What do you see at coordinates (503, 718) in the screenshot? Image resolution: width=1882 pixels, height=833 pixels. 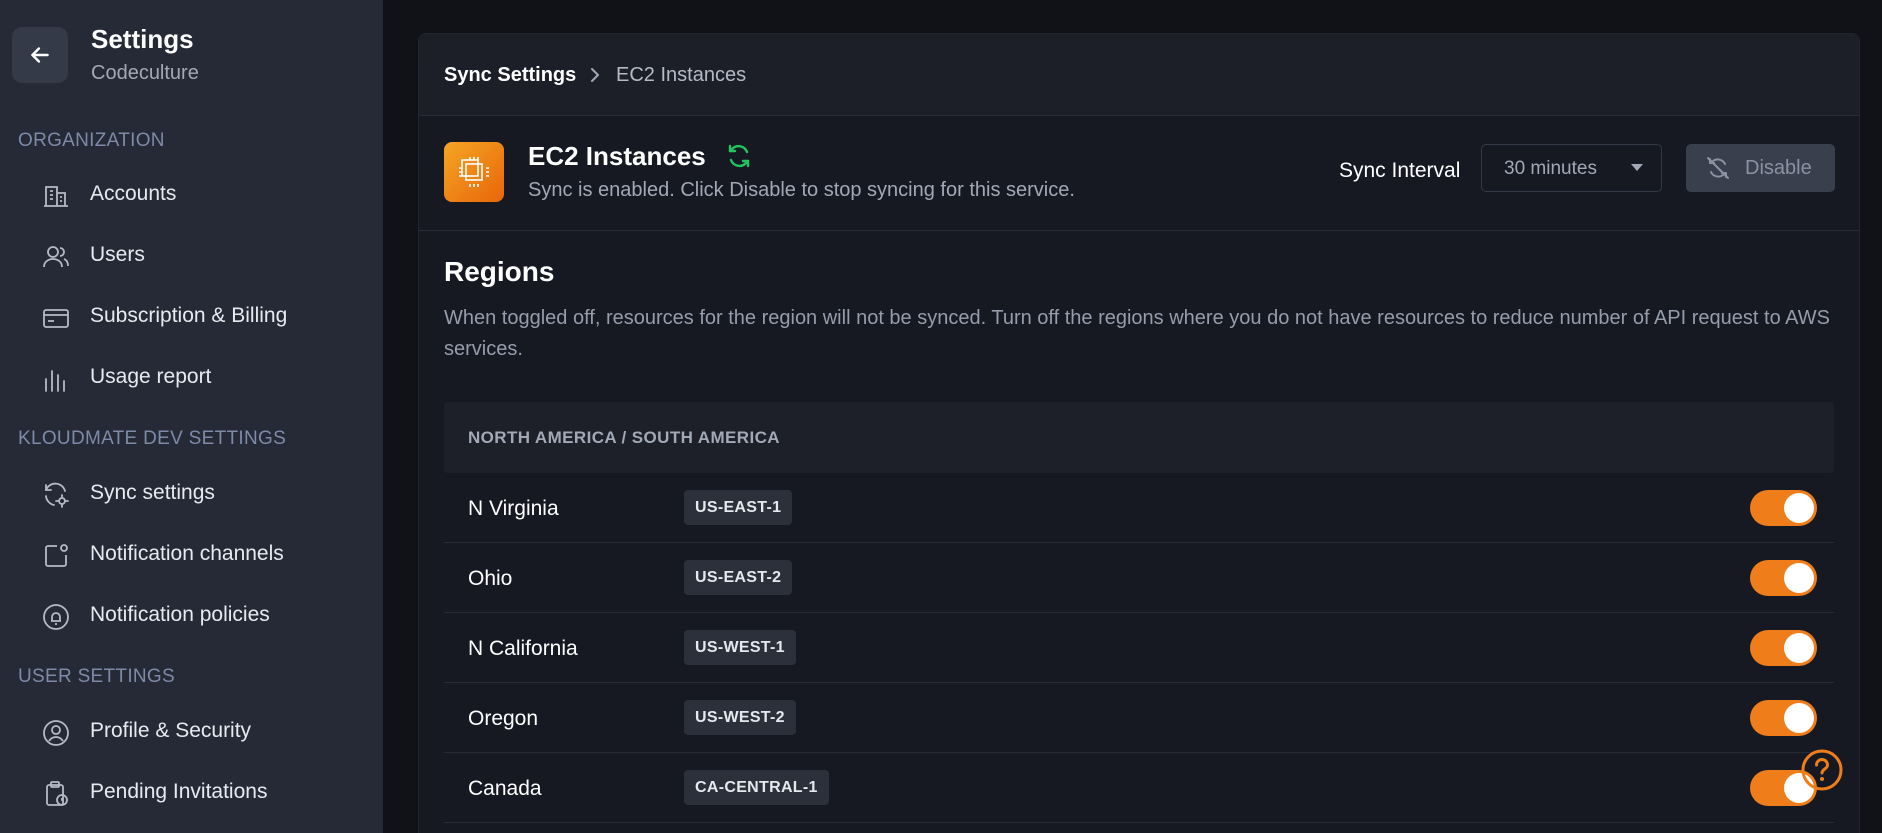 I see `region-name: Oregon` at bounding box center [503, 718].